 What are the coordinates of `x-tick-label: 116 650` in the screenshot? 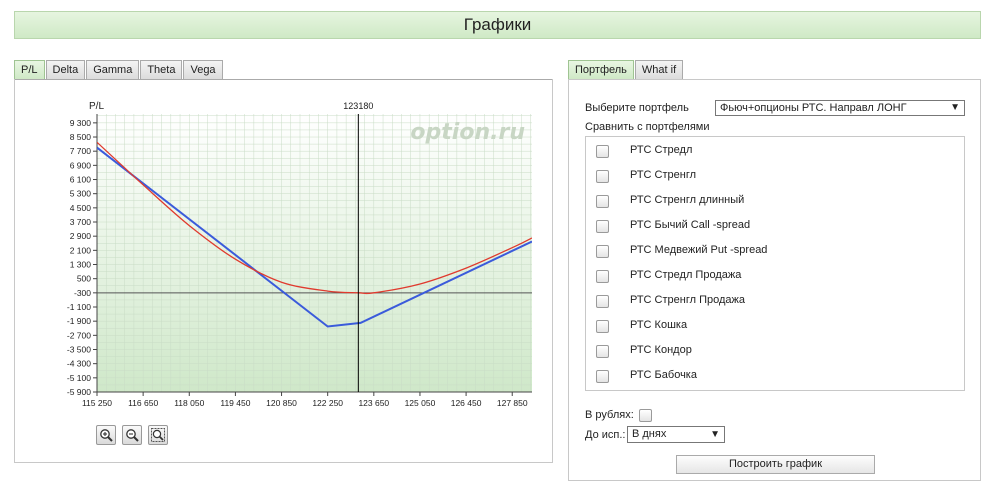 It's located at (143, 403).